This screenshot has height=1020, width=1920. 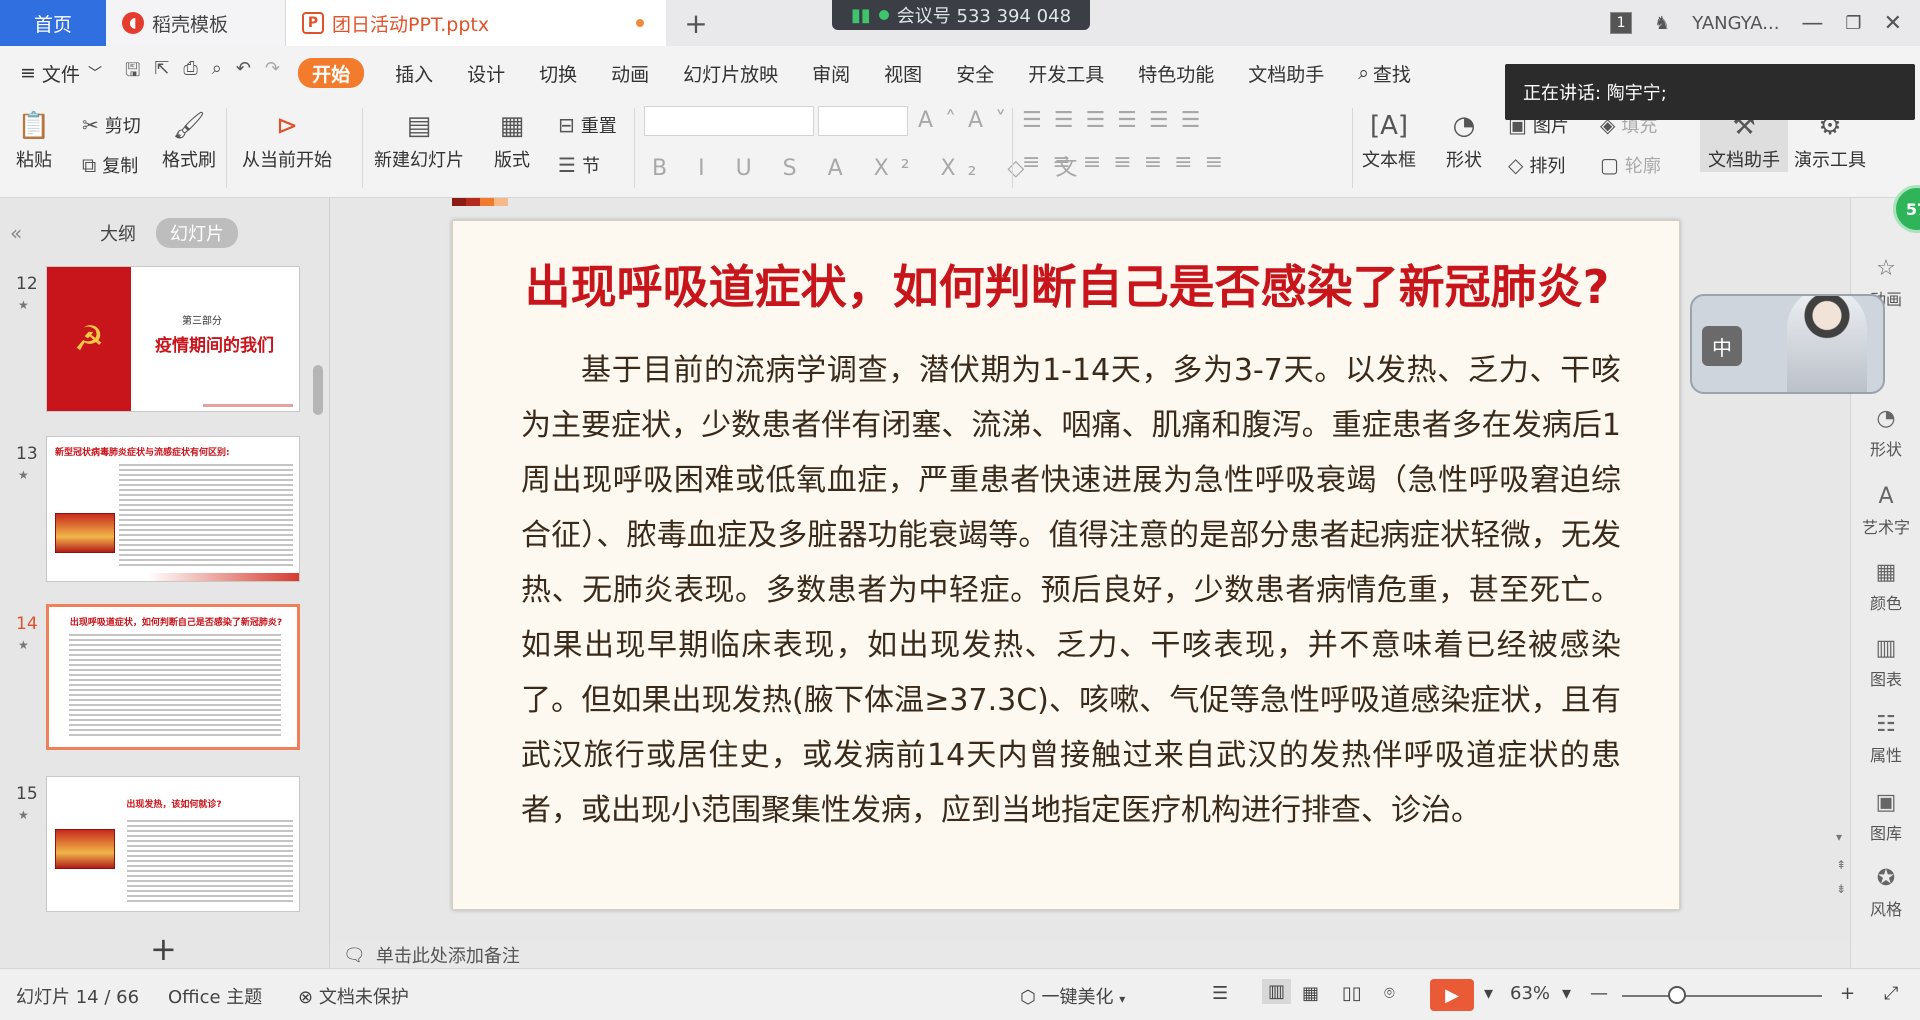 I want to click on font-size-select, so click(x=863, y=121).